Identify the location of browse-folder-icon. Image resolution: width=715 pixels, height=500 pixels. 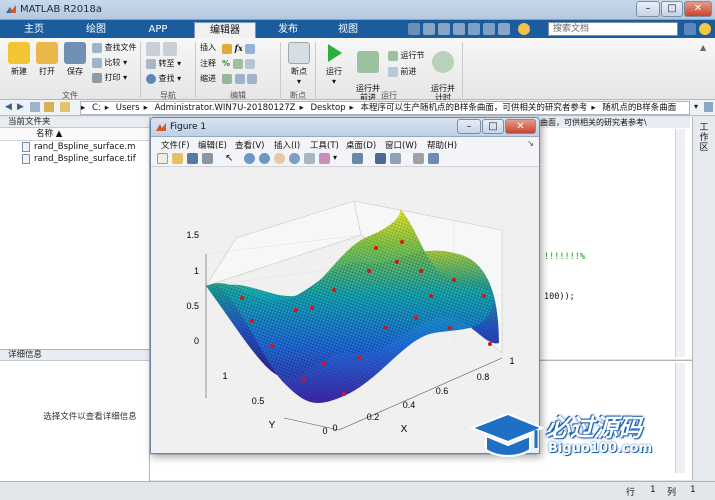
(49, 107).